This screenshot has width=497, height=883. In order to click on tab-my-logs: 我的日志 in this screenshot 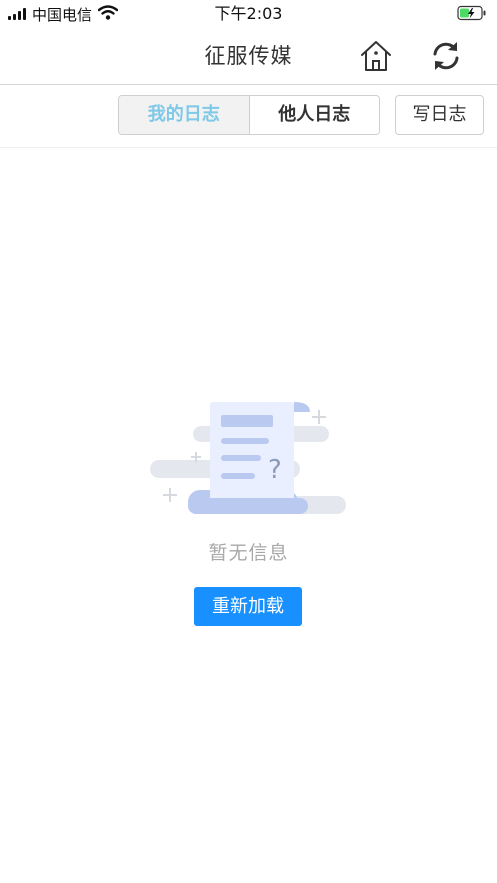, I will do `click(184, 115)`.